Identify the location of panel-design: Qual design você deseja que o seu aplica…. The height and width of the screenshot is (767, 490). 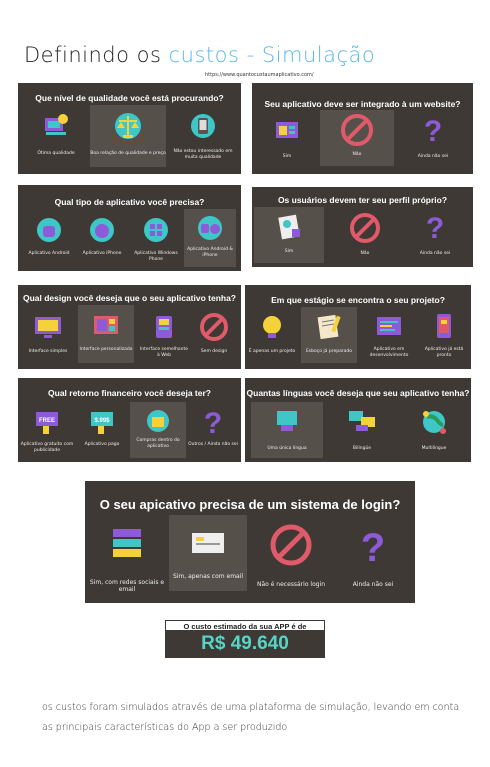
(129, 327).